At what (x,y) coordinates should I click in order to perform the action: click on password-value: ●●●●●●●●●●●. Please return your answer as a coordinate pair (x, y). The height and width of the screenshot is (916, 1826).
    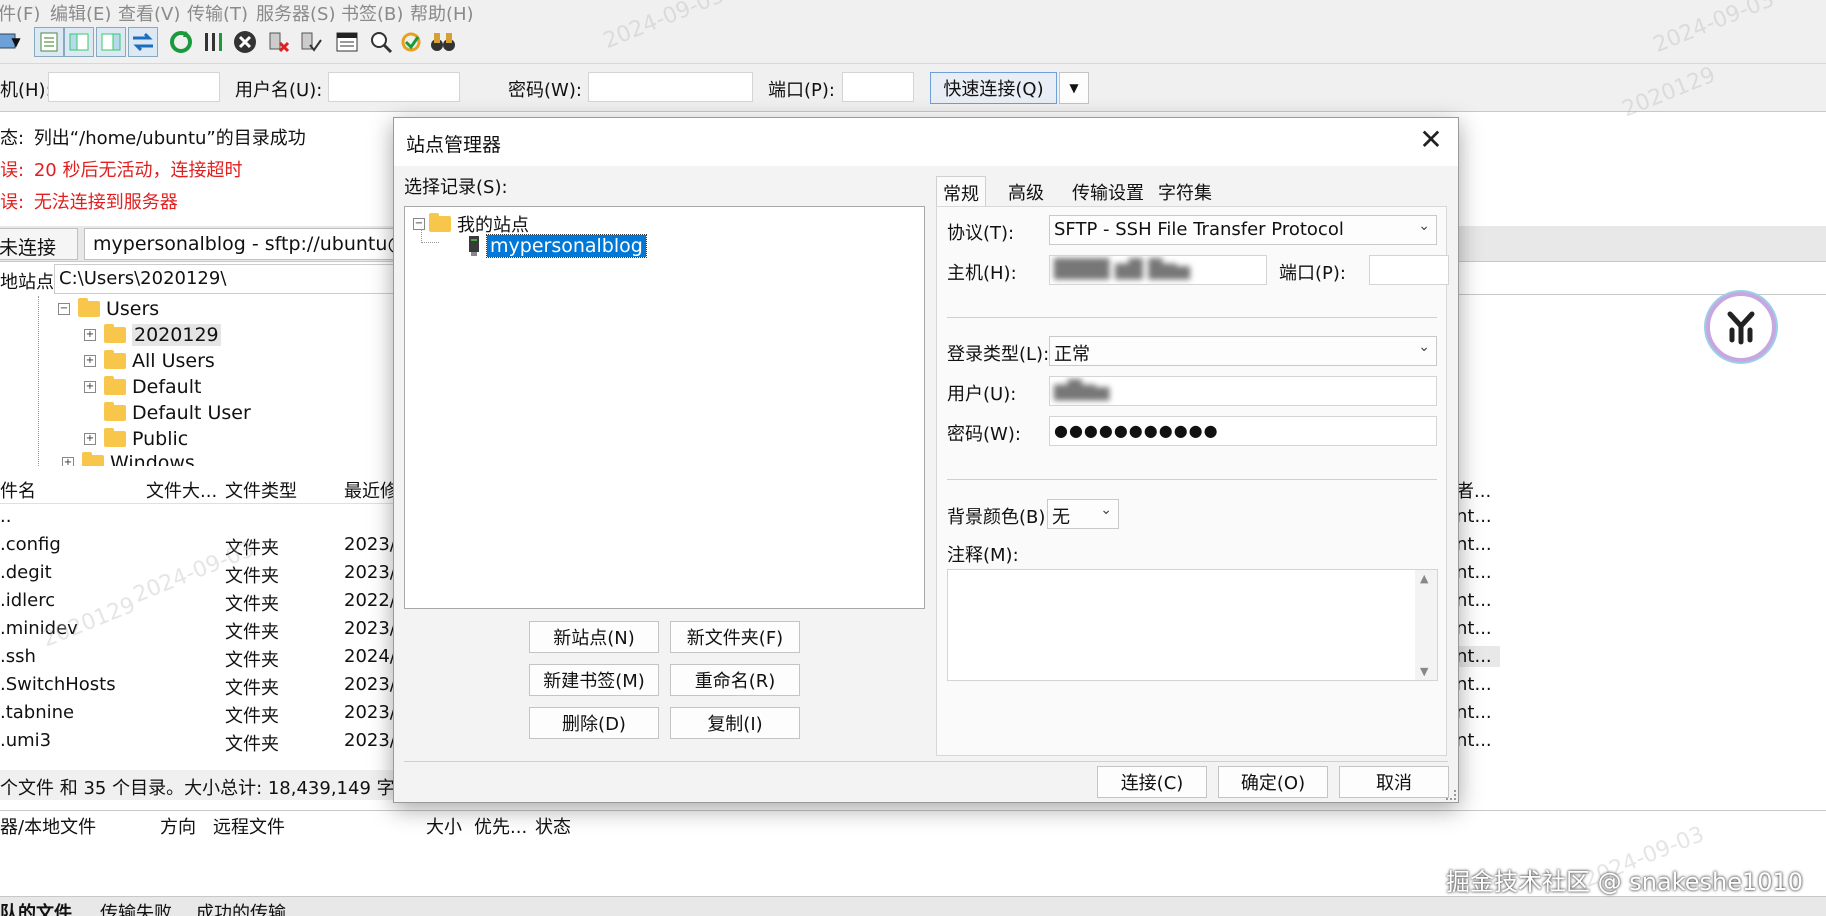
    Looking at the image, I should click on (1136, 430).